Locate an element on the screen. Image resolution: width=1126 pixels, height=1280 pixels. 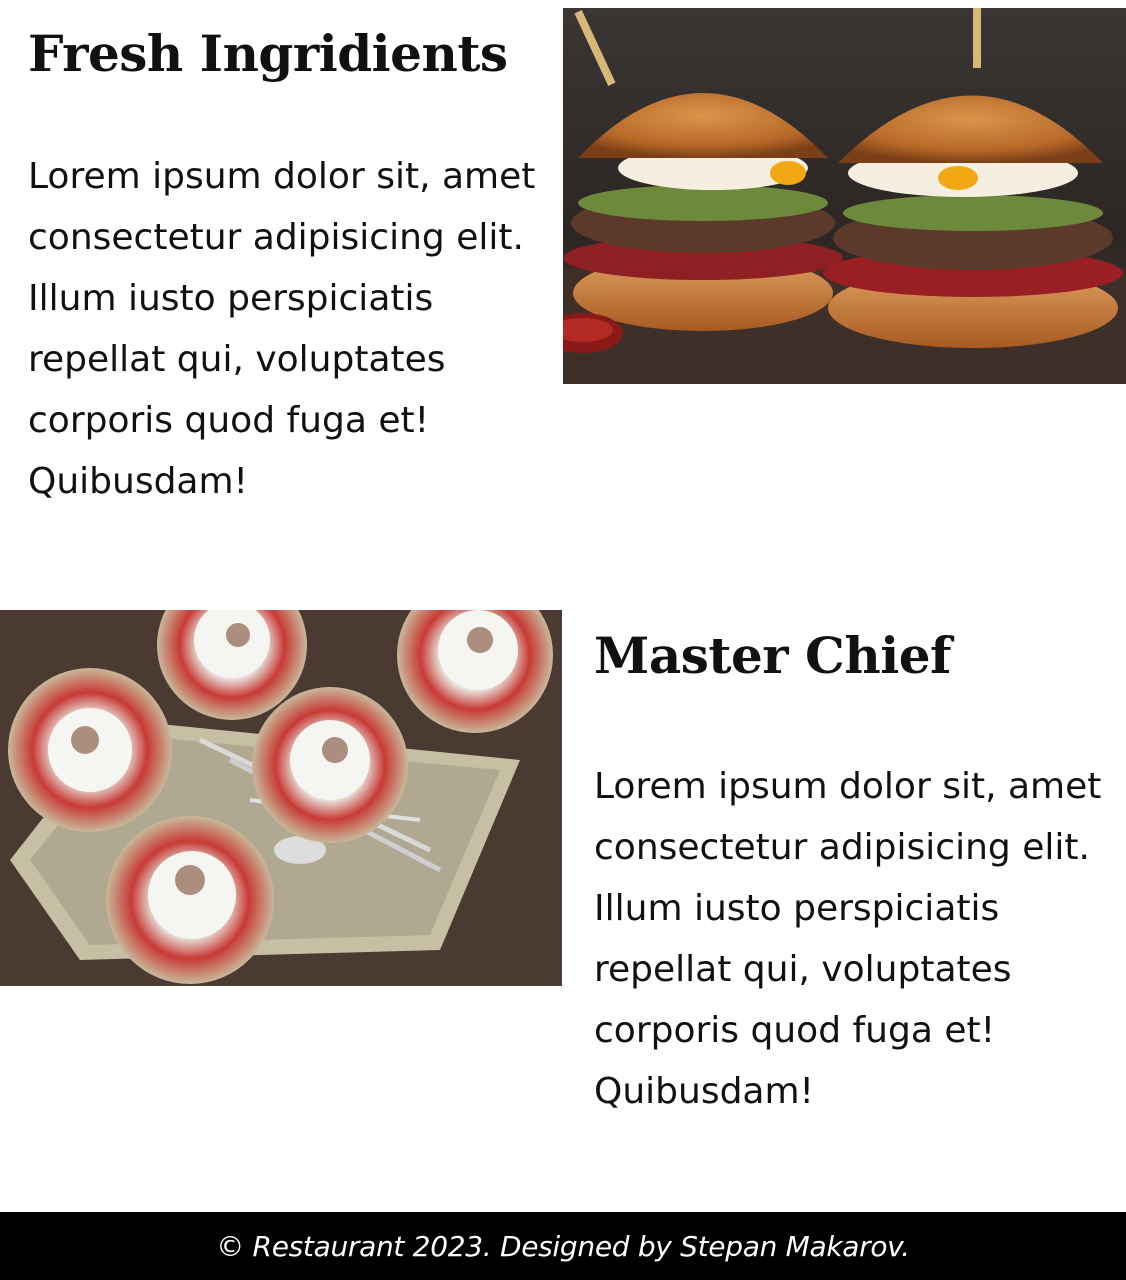
desserts-illustration is located at coordinates (281, 798).